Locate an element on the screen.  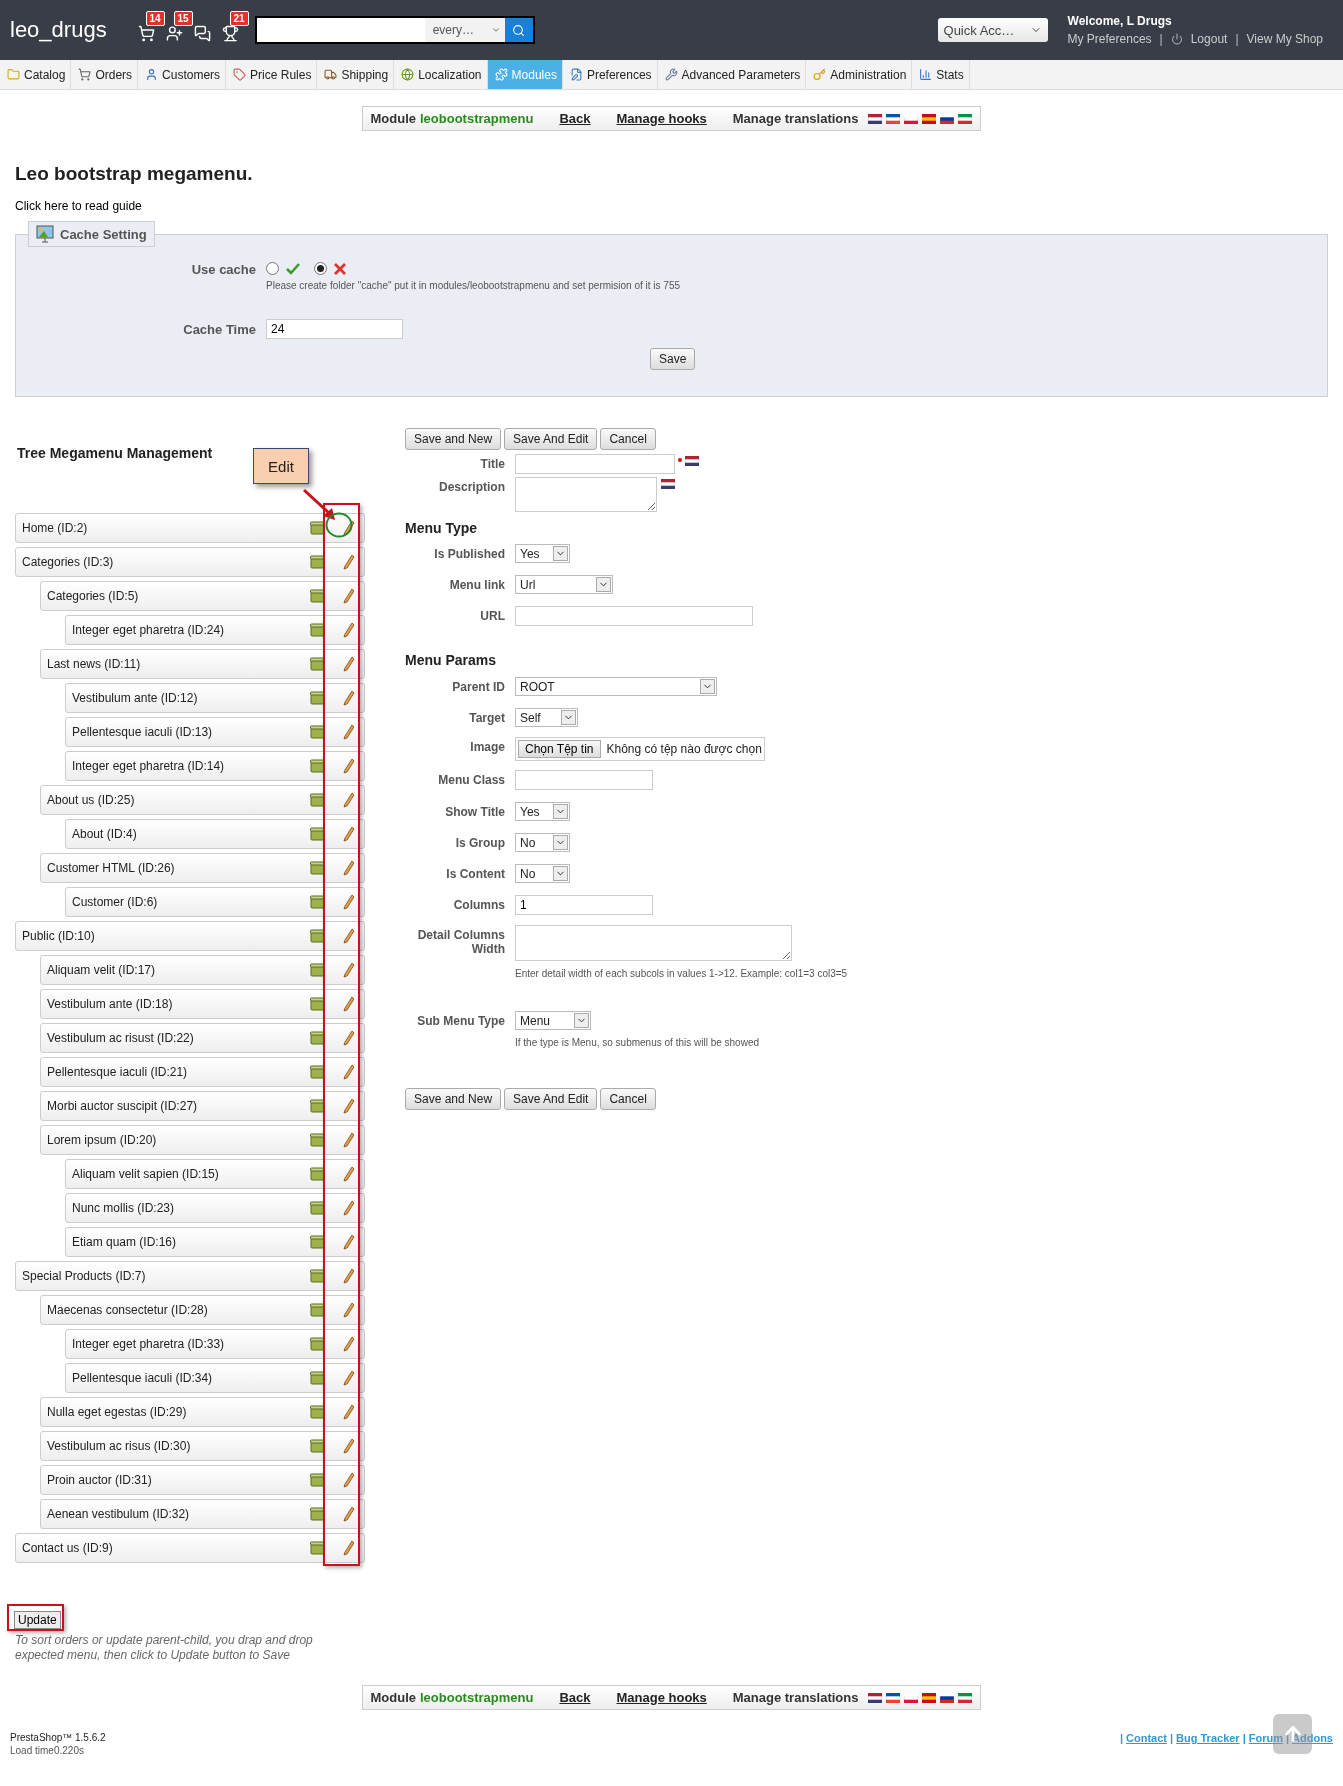
nav-tab: Shipping is located at coordinates (356, 74).